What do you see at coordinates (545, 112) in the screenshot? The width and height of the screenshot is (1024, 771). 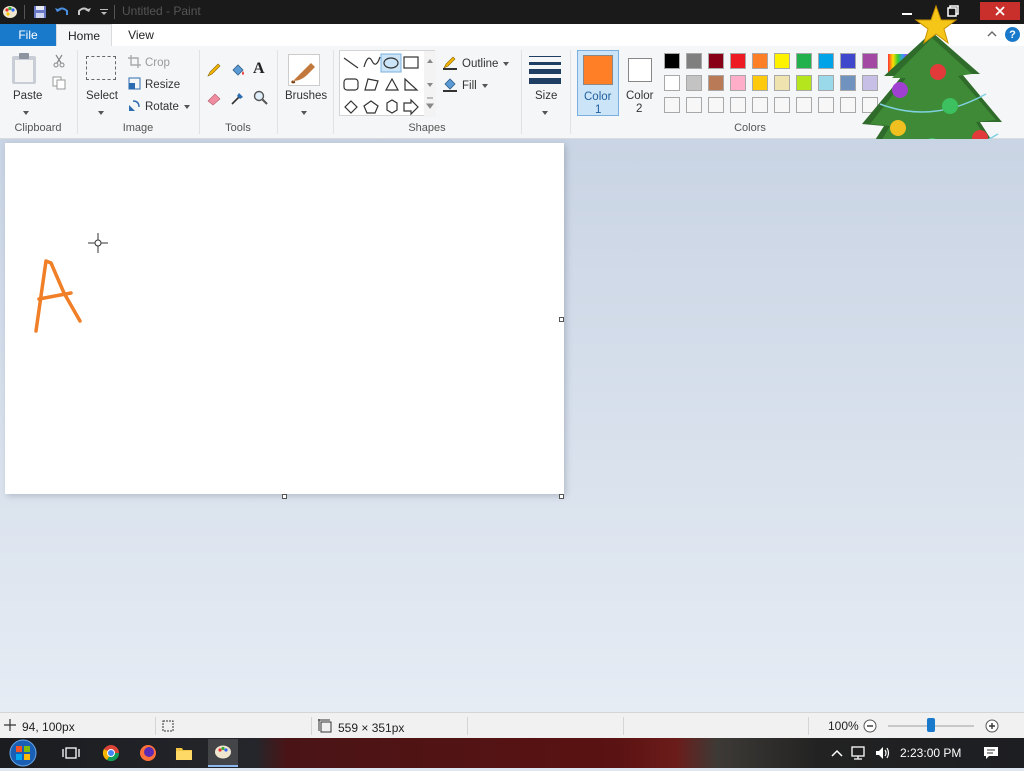 I see `size-dropdown-icon` at bounding box center [545, 112].